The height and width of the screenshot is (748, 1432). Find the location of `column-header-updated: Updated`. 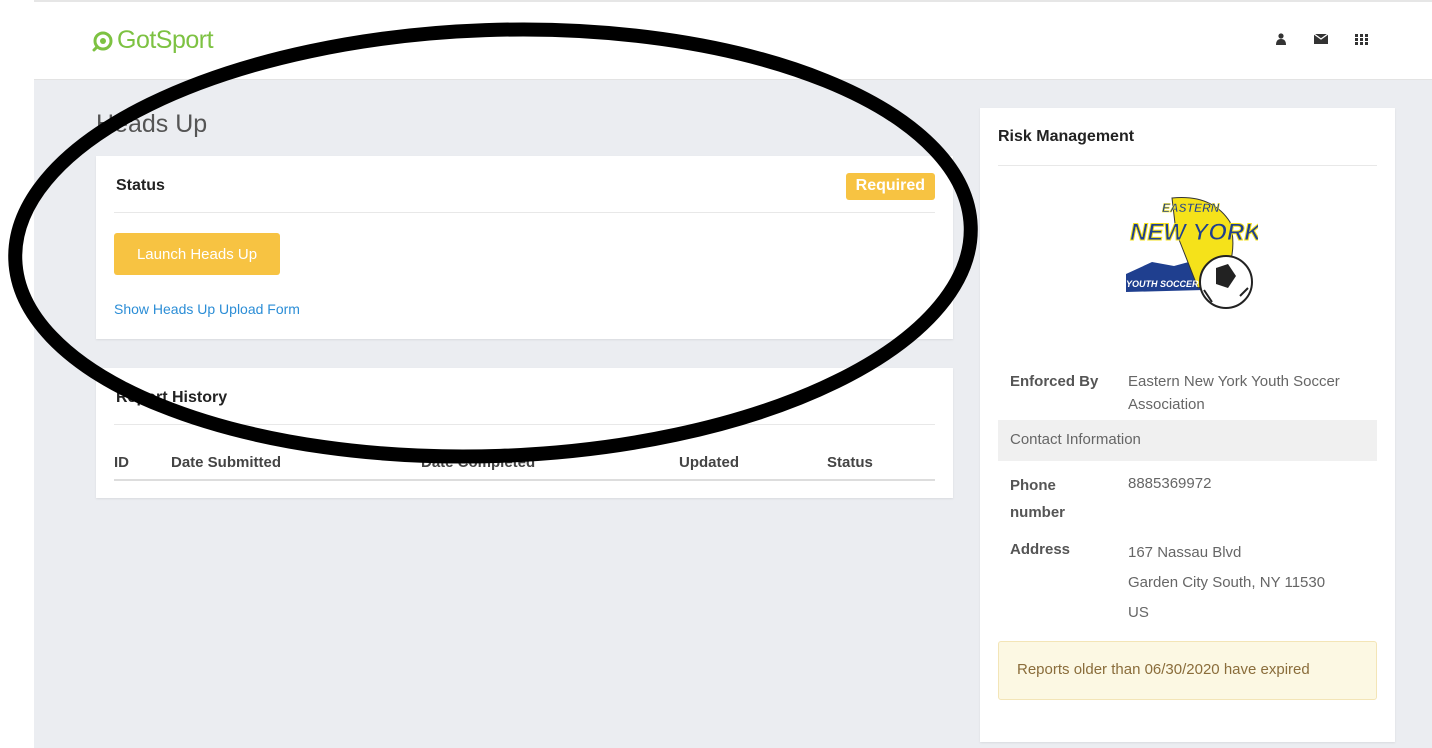

column-header-updated: Updated is located at coordinates (753, 464).